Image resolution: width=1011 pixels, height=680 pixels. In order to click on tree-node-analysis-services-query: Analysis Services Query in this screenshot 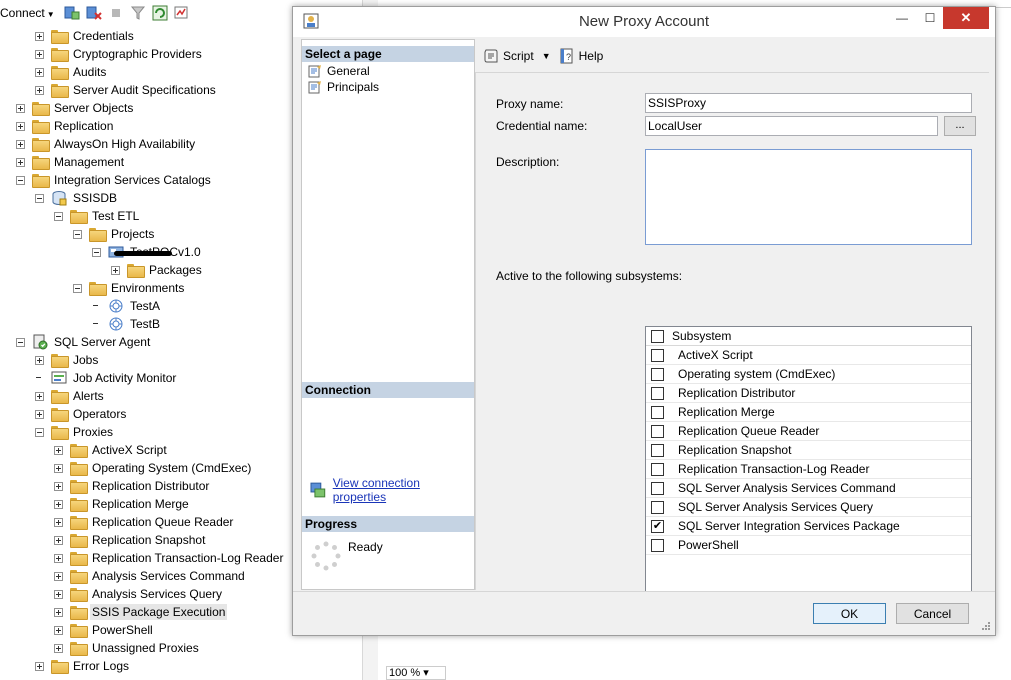, I will do `click(139, 594)`.